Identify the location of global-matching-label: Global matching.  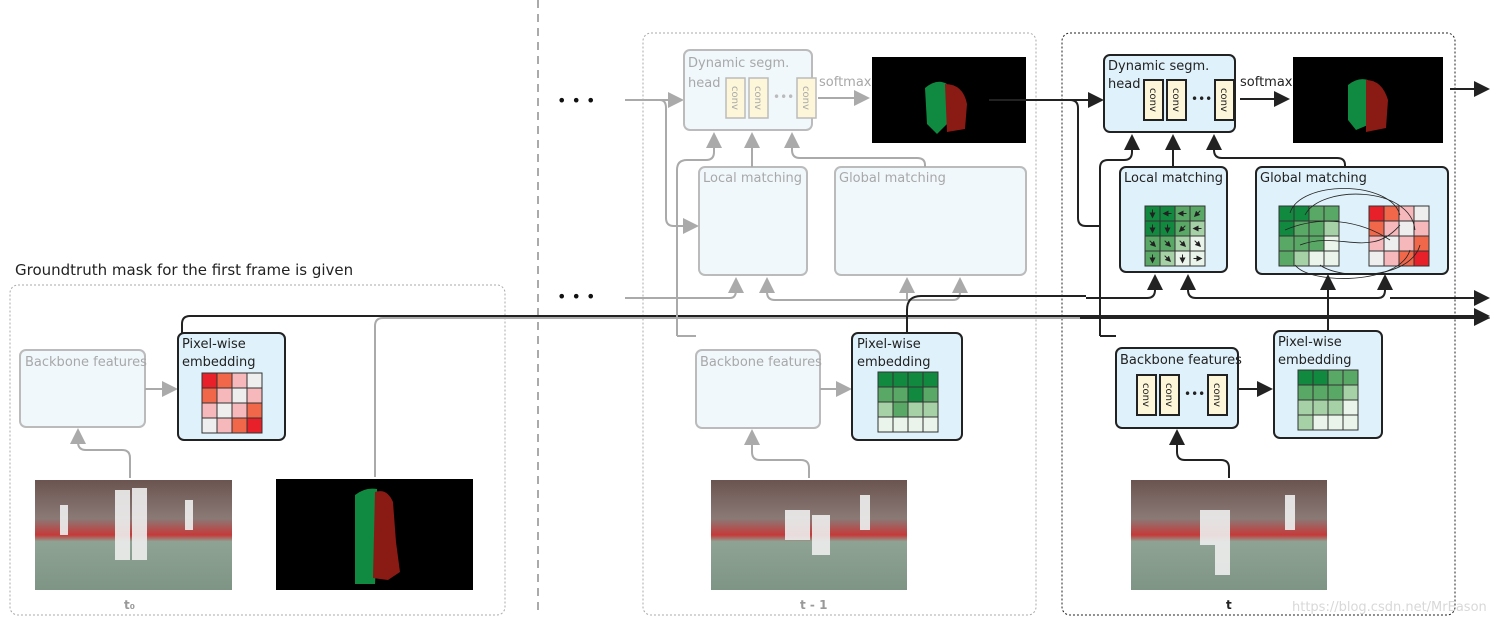
(892, 178).